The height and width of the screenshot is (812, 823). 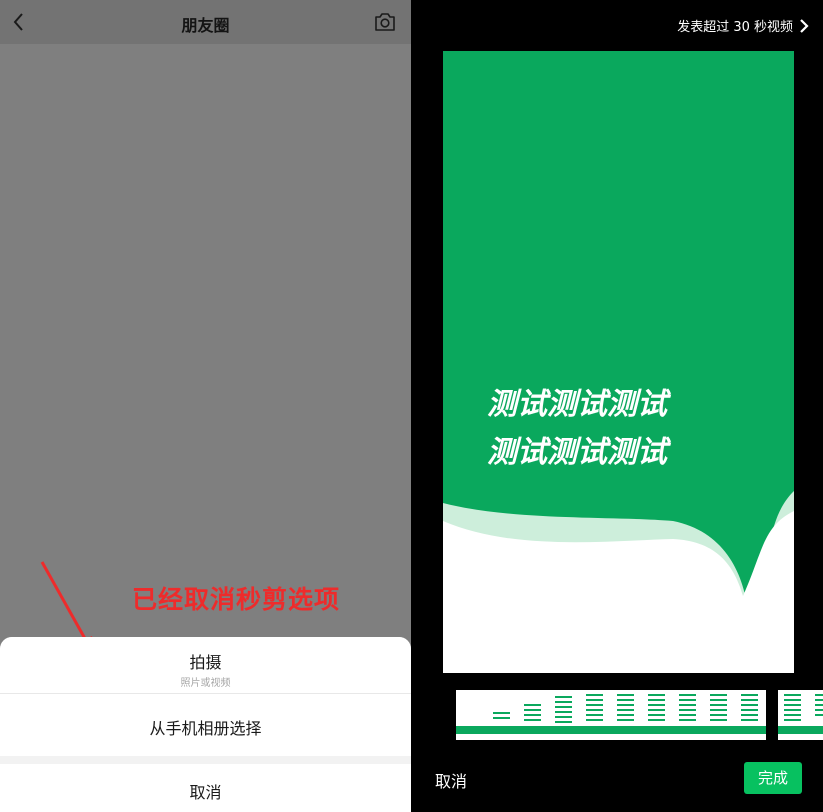 I want to click on chevron-right-icon, so click(x=804, y=25).